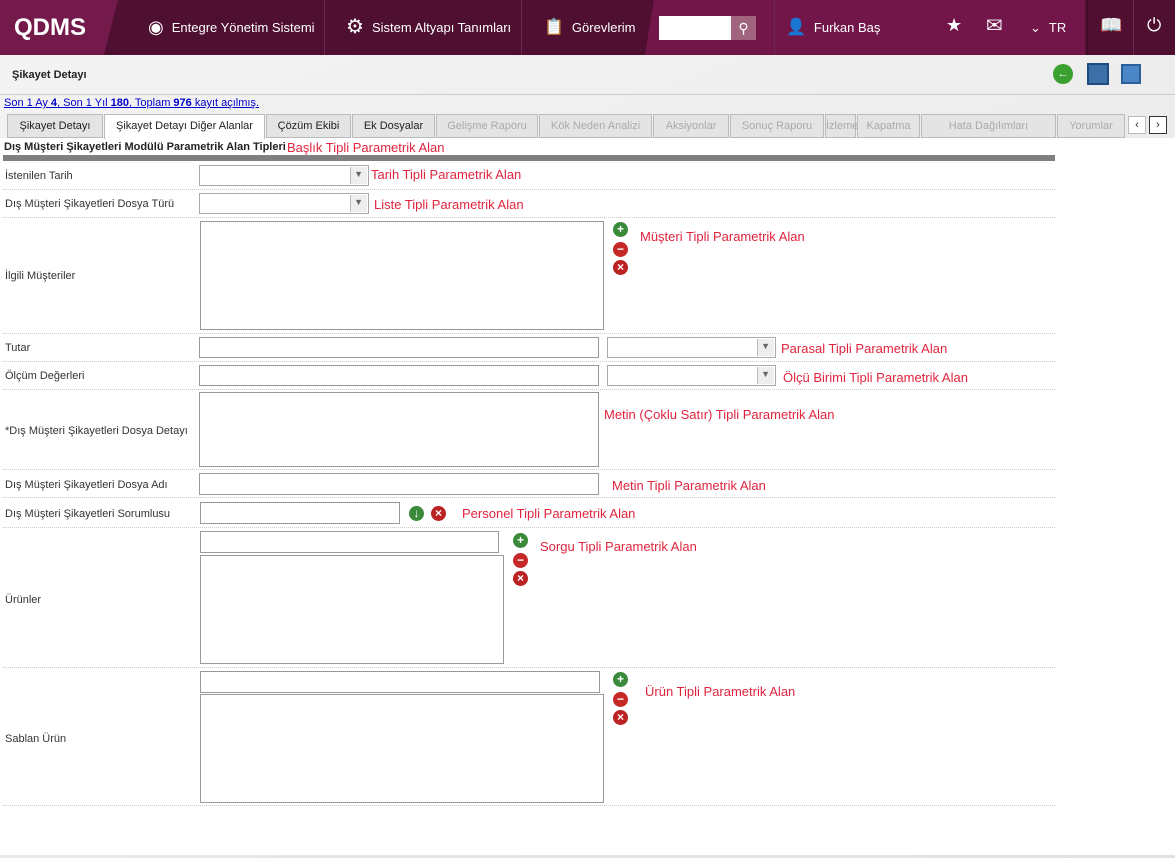 Image resolution: width=1175 pixels, height=858 pixels. I want to click on gear-icon: ⚙, so click(355, 27).